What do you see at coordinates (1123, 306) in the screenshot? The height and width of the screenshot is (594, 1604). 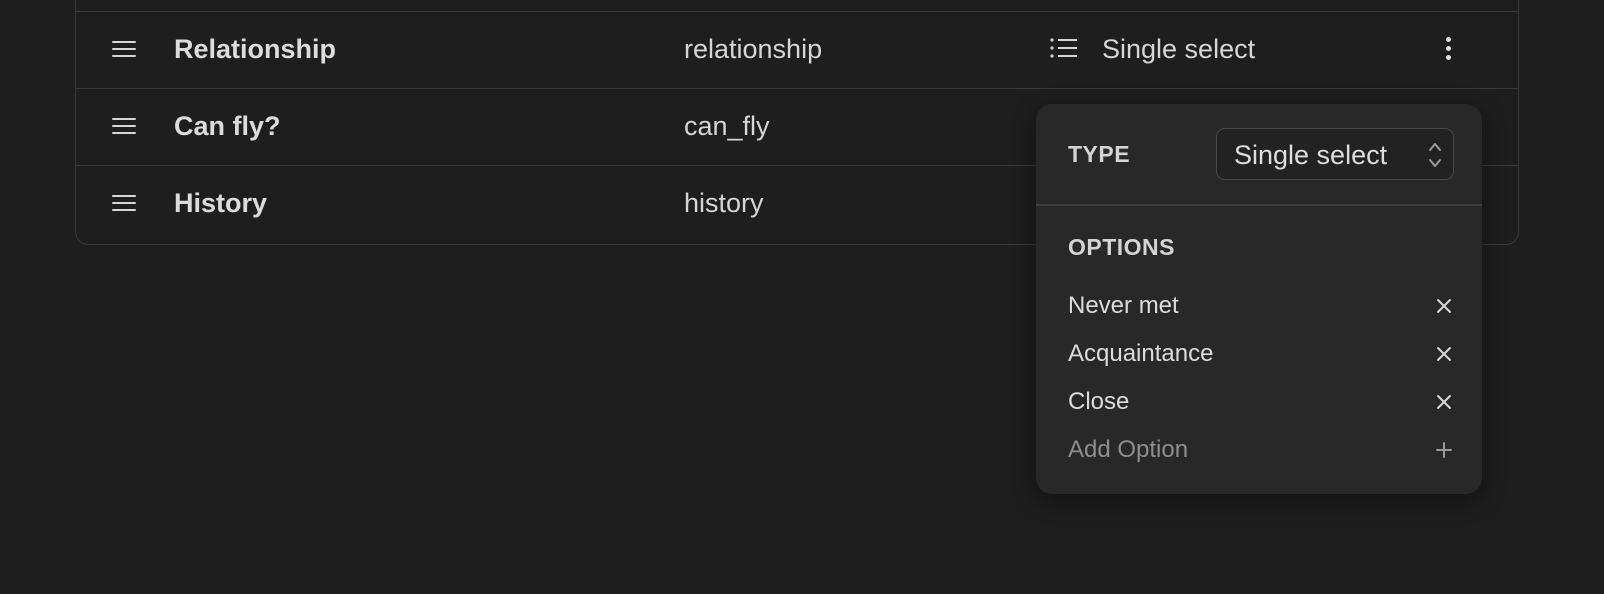 I see `option-label: Never met` at bounding box center [1123, 306].